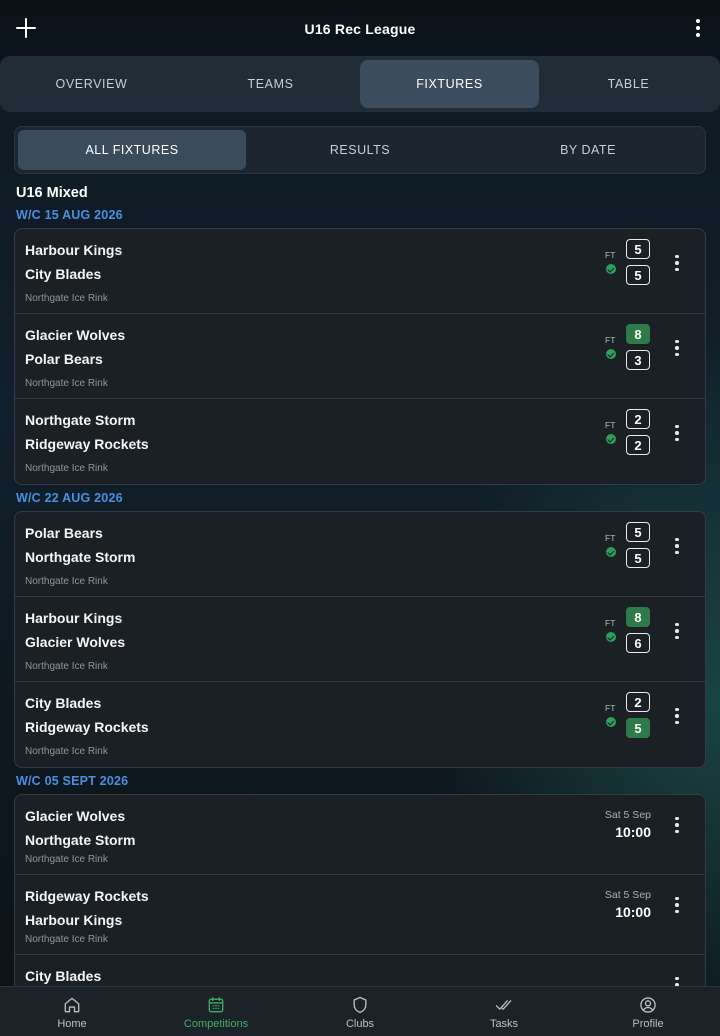 The width and height of the screenshot is (720, 1036). I want to click on user-circle-icon, so click(648, 1005).